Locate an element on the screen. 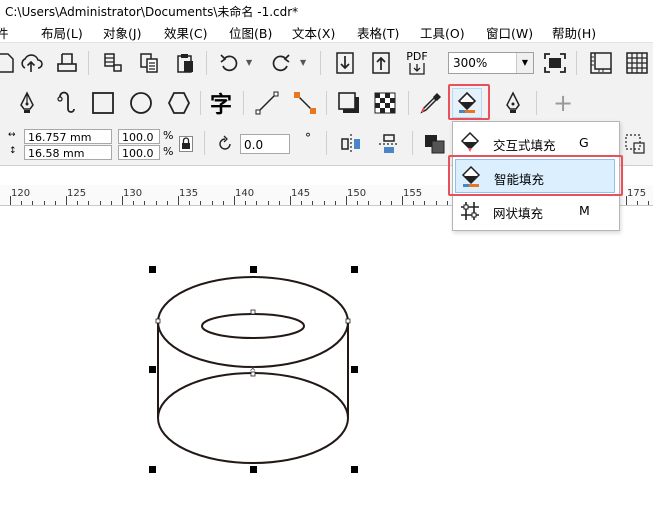  ruler-label: 145 is located at coordinates (301, 193).